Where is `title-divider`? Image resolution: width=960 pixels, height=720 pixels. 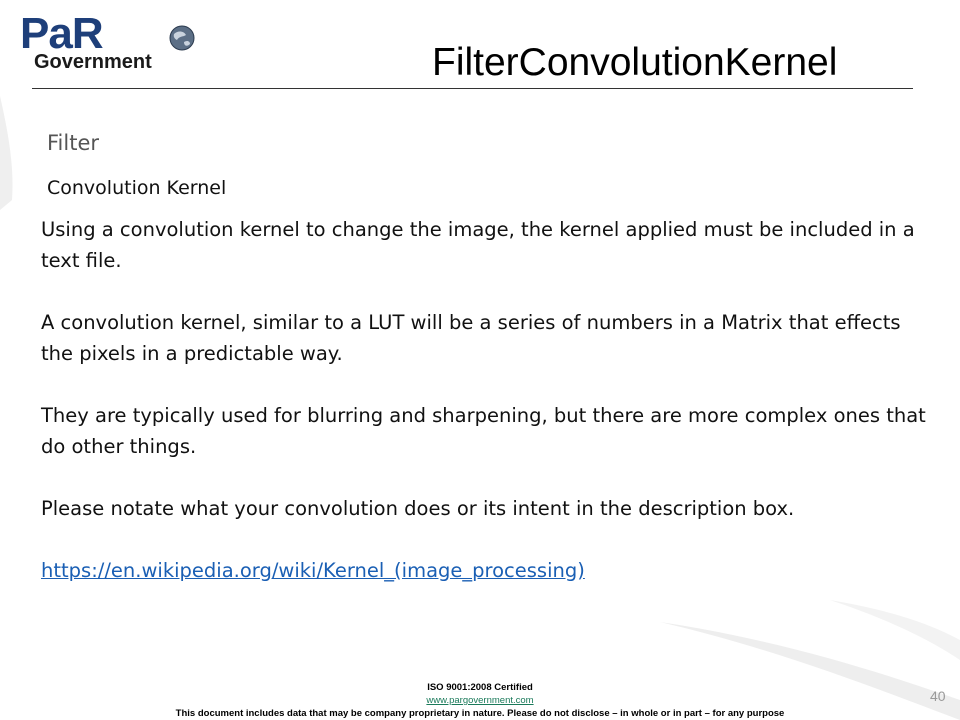
title-divider is located at coordinates (472, 88).